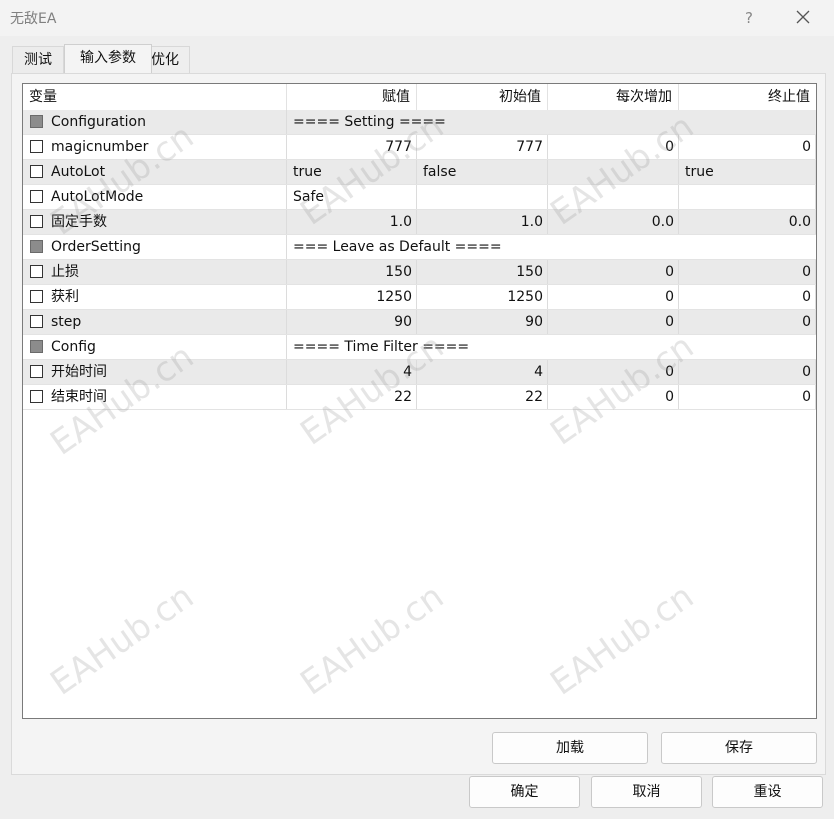 Image resolution: width=834 pixels, height=819 pixels. Describe the element at coordinates (747, 172) in the screenshot. I see `stop-cell: true` at that location.